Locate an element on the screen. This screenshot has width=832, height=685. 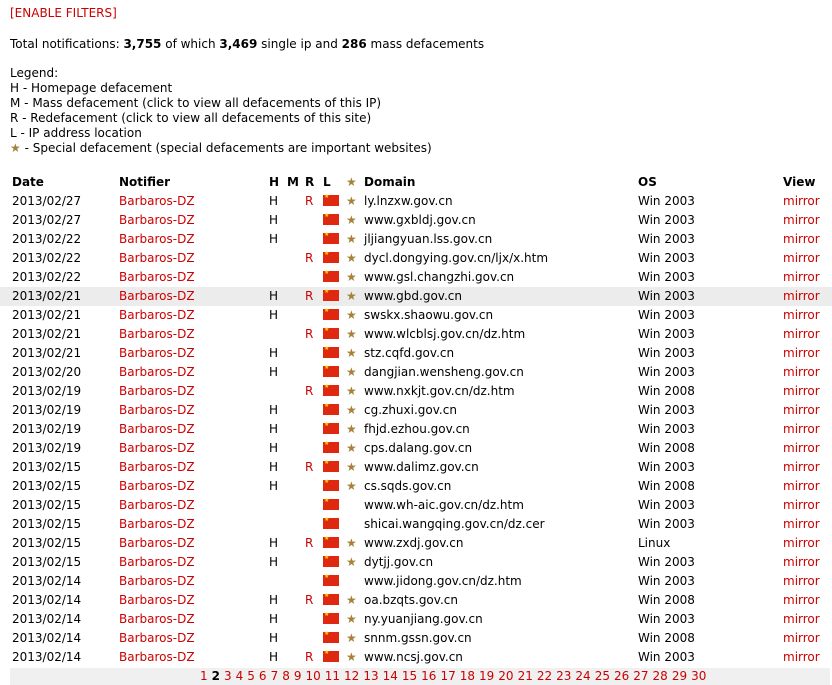
page-link-17: 17 is located at coordinates (447, 676).